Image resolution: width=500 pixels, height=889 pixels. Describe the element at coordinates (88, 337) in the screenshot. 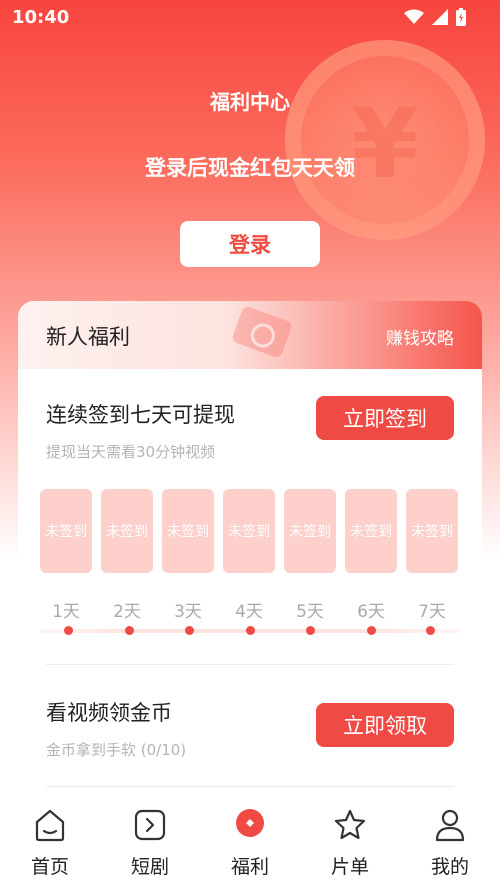

I see `card-title: 新人福利` at that location.